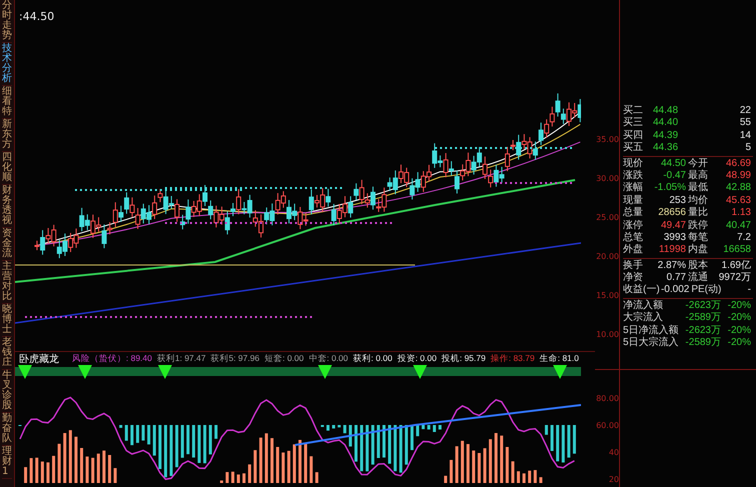 The height and width of the screenshot is (487, 756). I want to click on sidebar-tab: 资金流, so click(7, 244).